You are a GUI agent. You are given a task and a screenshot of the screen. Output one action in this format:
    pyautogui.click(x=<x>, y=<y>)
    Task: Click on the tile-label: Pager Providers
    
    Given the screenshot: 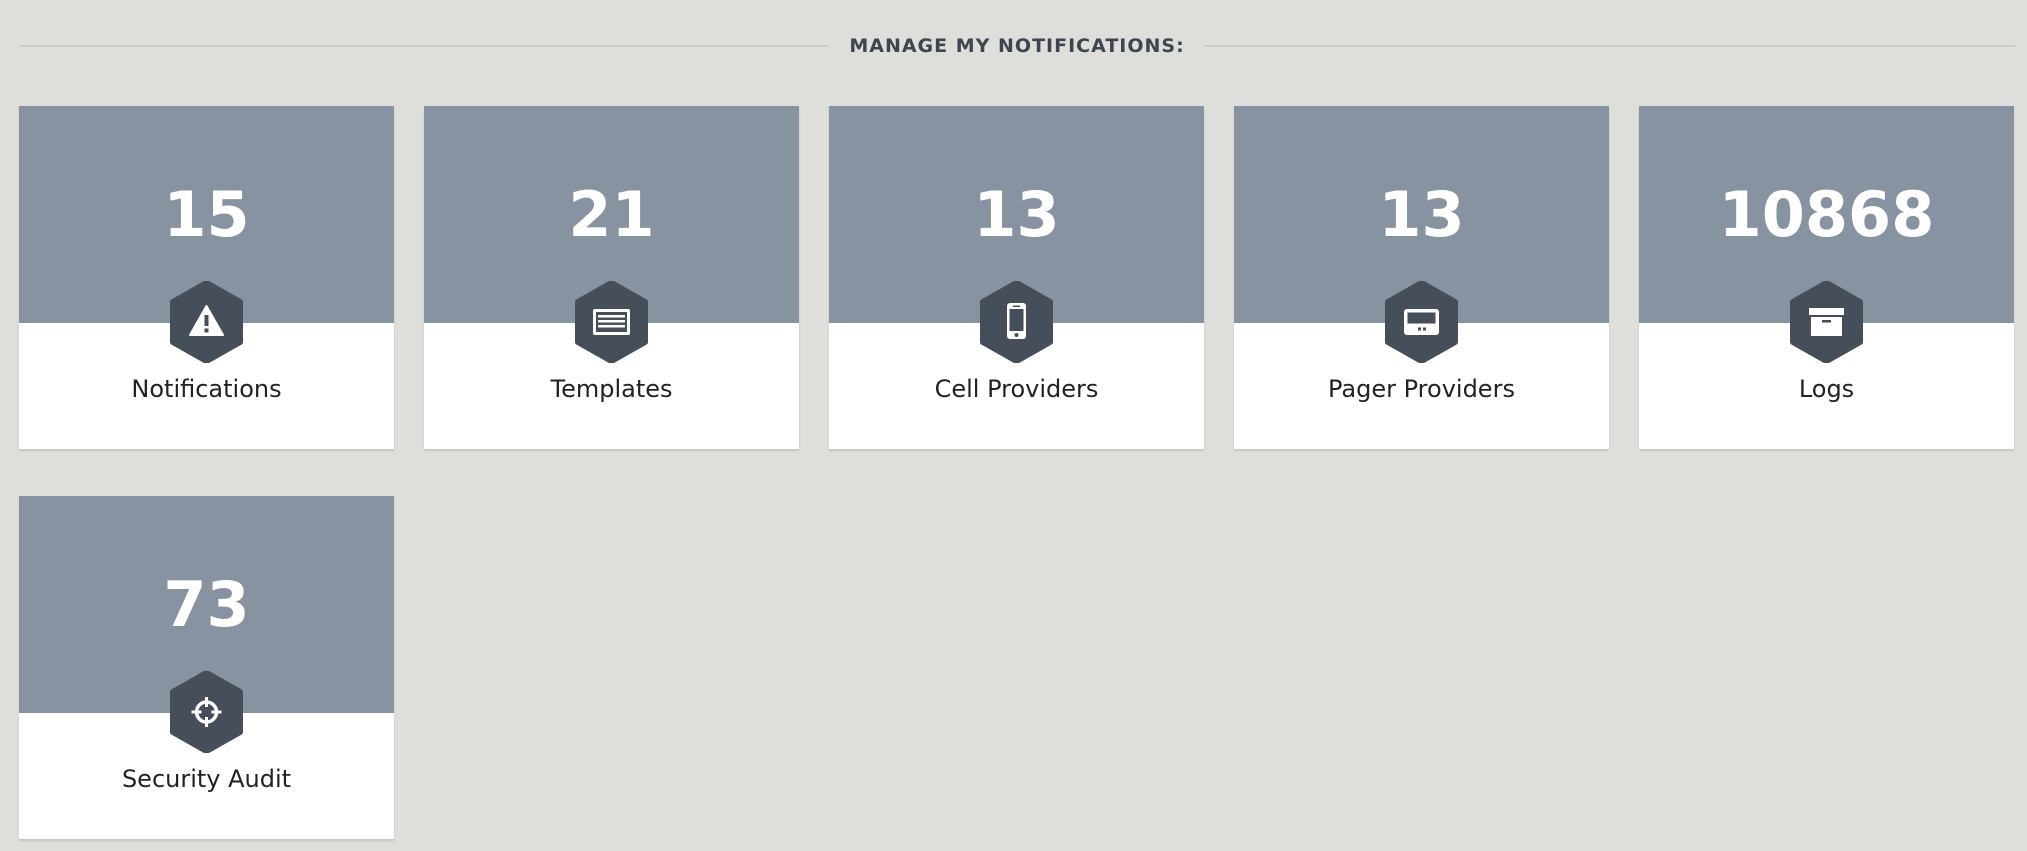 What is the action you would take?
    pyautogui.click(x=1421, y=389)
    